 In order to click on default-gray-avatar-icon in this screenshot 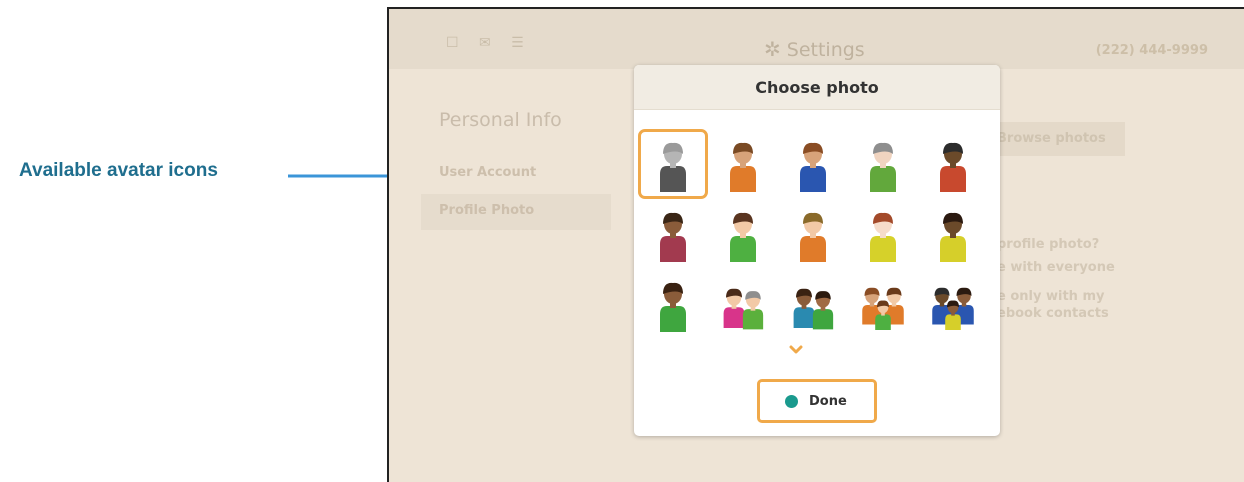, I will do `click(673, 167)`.